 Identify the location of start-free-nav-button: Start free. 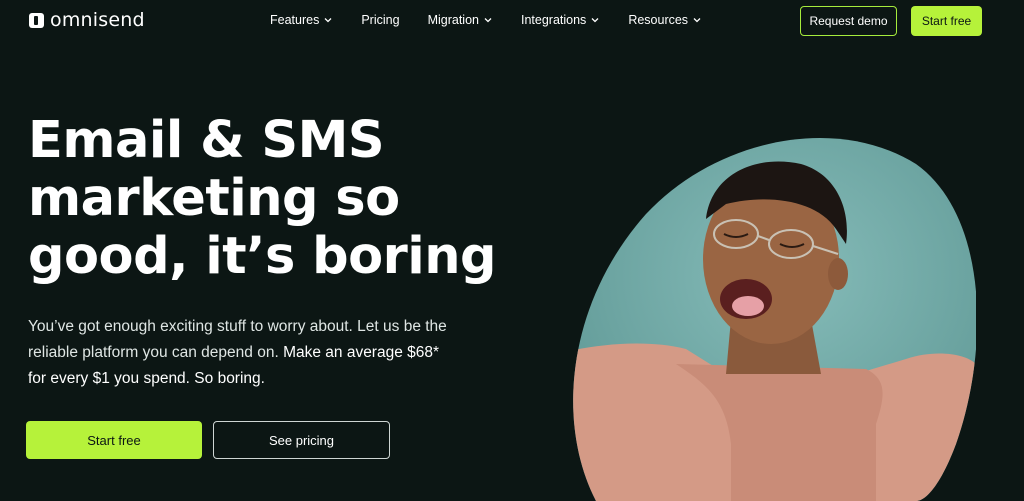
(946, 21).